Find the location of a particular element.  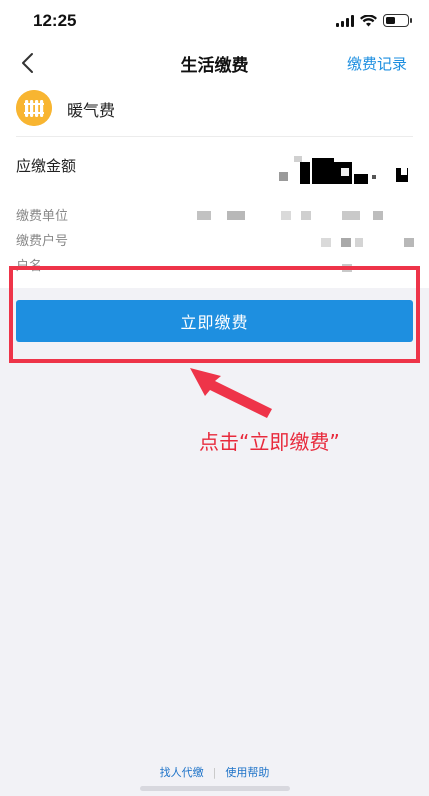

status-bar: 12:25 is located at coordinates (214, 22).